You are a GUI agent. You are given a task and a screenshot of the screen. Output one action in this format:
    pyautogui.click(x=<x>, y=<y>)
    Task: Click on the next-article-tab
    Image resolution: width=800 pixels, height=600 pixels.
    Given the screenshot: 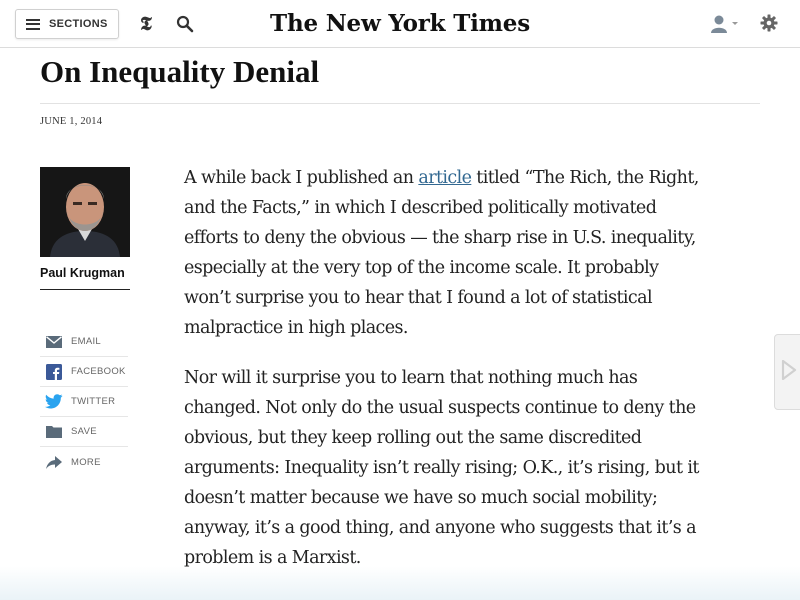 What is the action you would take?
    pyautogui.click(x=787, y=372)
    